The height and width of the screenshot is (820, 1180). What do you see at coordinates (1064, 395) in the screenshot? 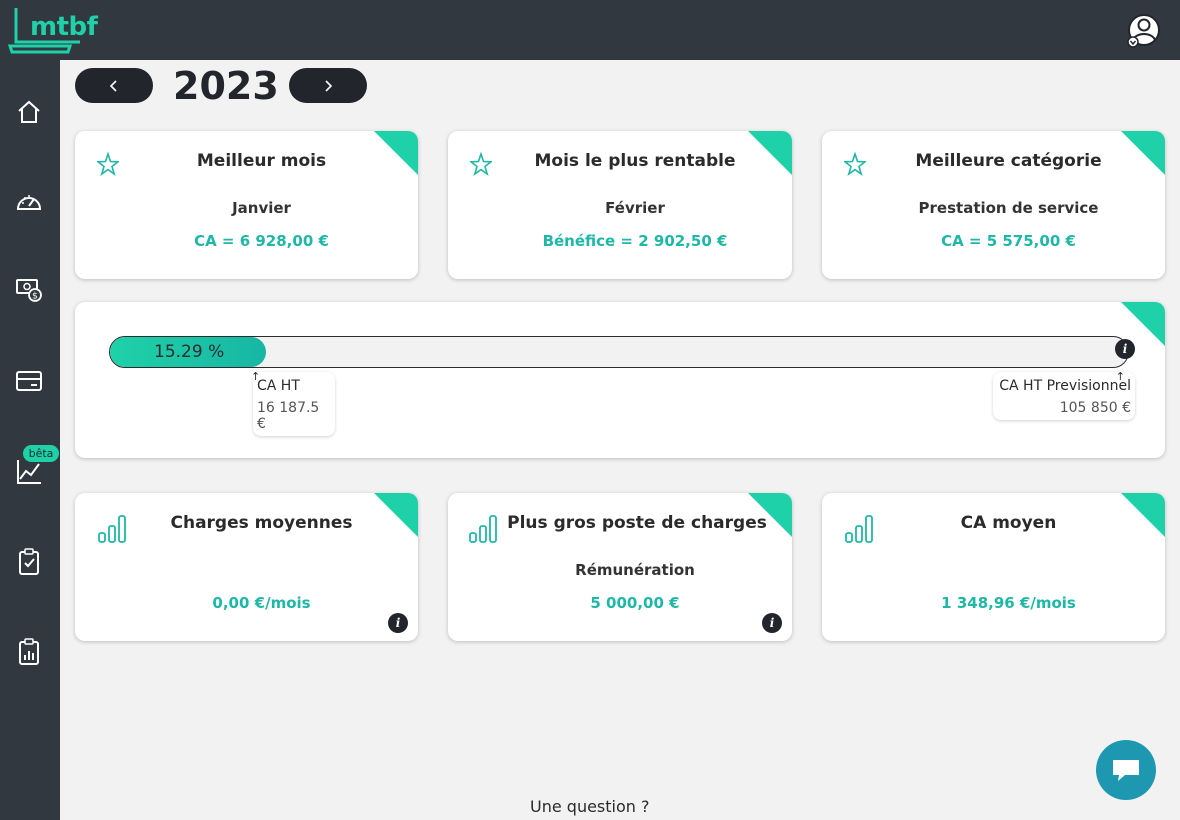
I see `forecast-revenue-marker: ↑ CA HT Previsionnel 105 850 €` at bounding box center [1064, 395].